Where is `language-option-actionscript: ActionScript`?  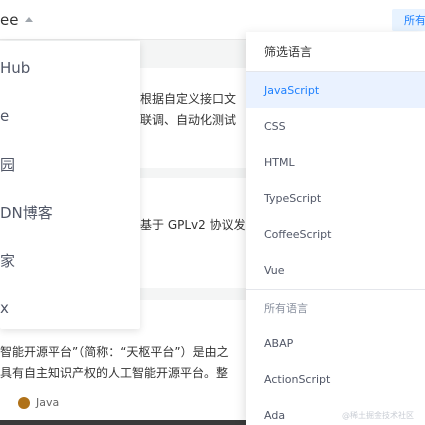
language-option-actionscript: ActionScript is located at coordinates (335, 379).